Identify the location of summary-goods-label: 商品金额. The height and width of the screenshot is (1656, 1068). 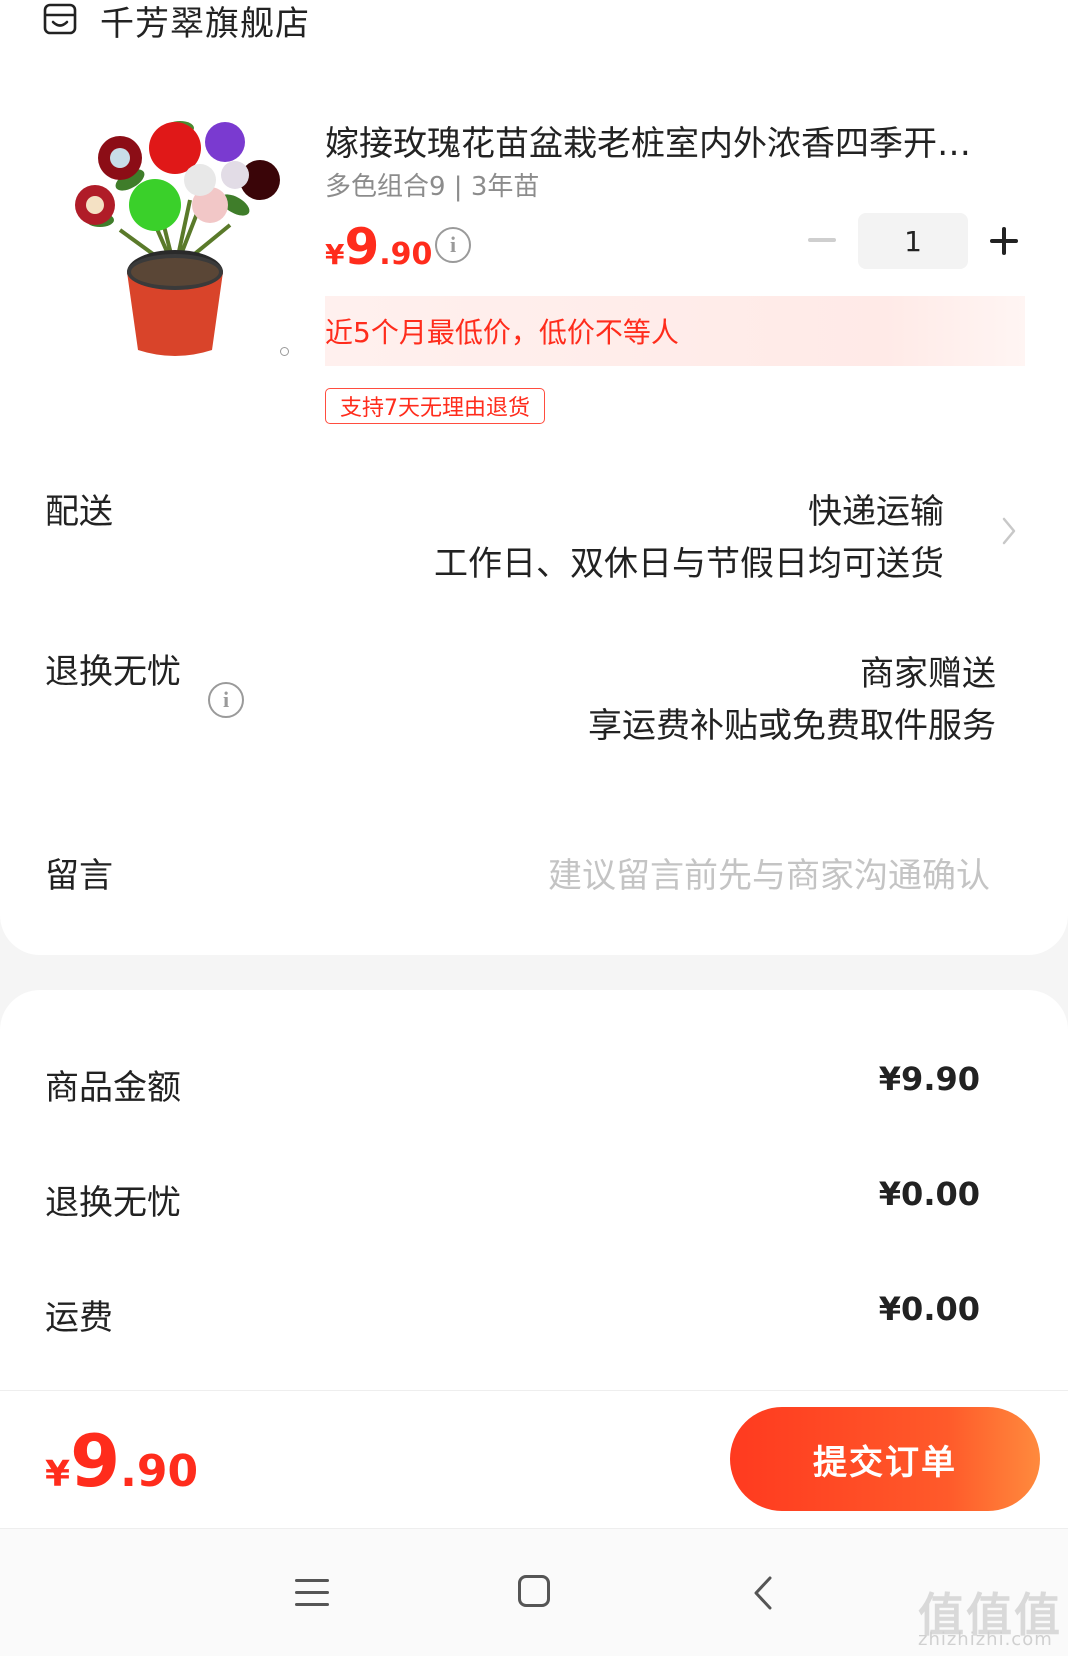
(113, 1088).